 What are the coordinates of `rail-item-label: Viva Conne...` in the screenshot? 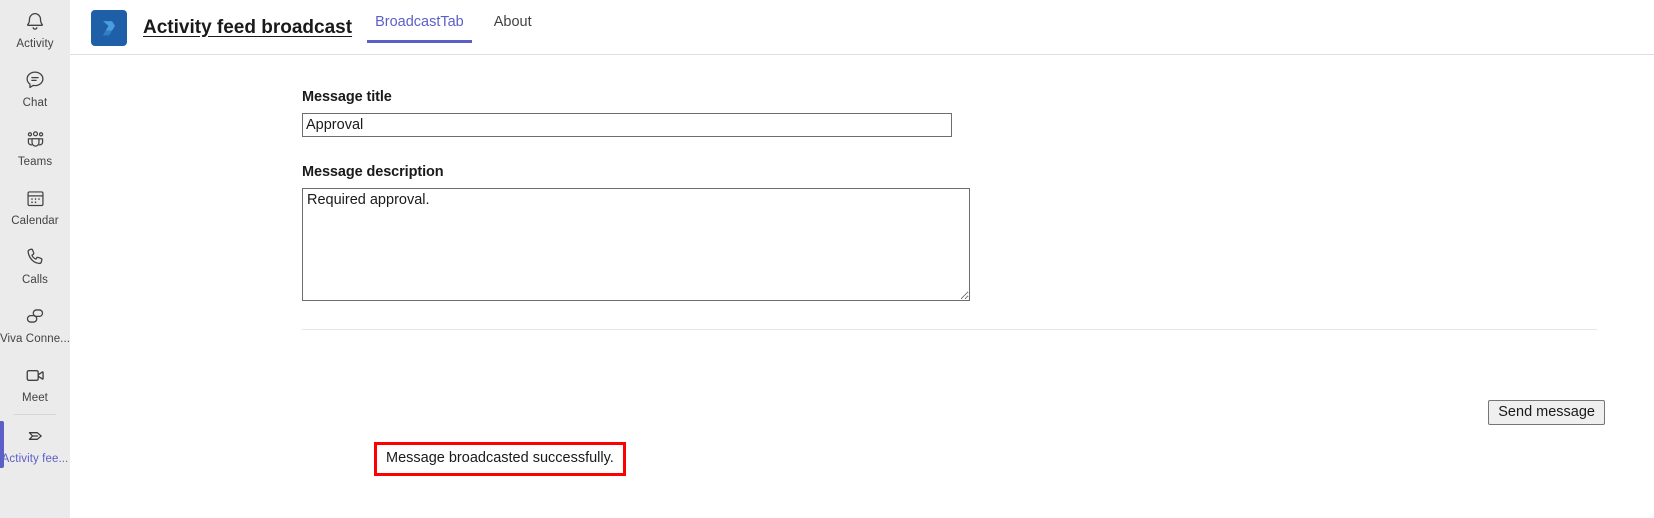 It's located at (35, 339).